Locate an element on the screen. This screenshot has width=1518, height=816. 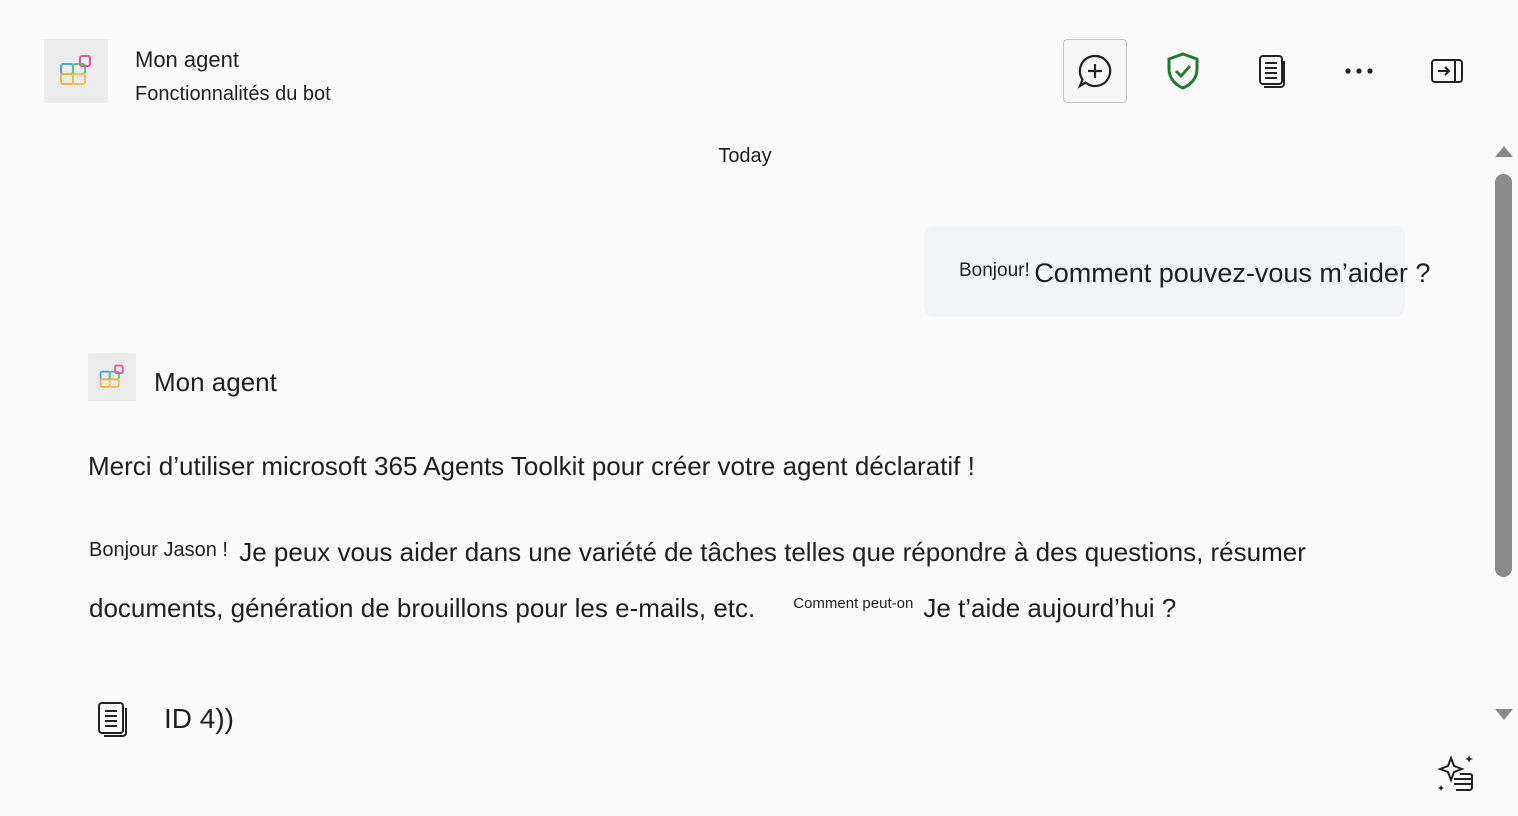
shield-check-icon is located at coordinates (1183, 71).